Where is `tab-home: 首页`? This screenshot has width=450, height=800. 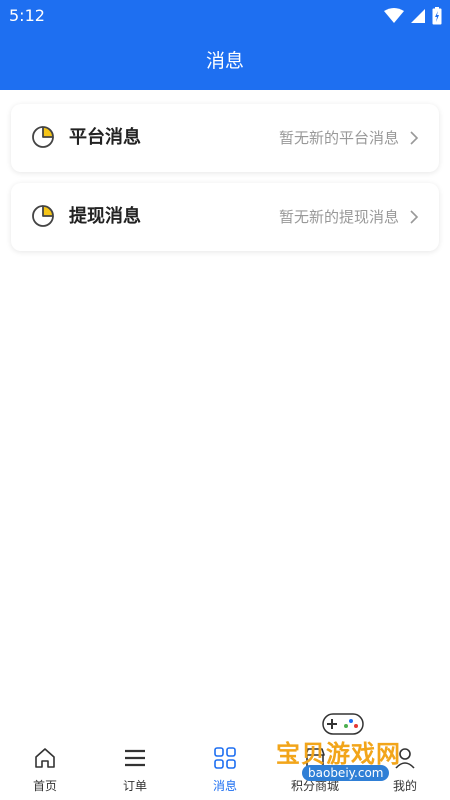 tab-home: 首页 is located at coordinates (45, 770).